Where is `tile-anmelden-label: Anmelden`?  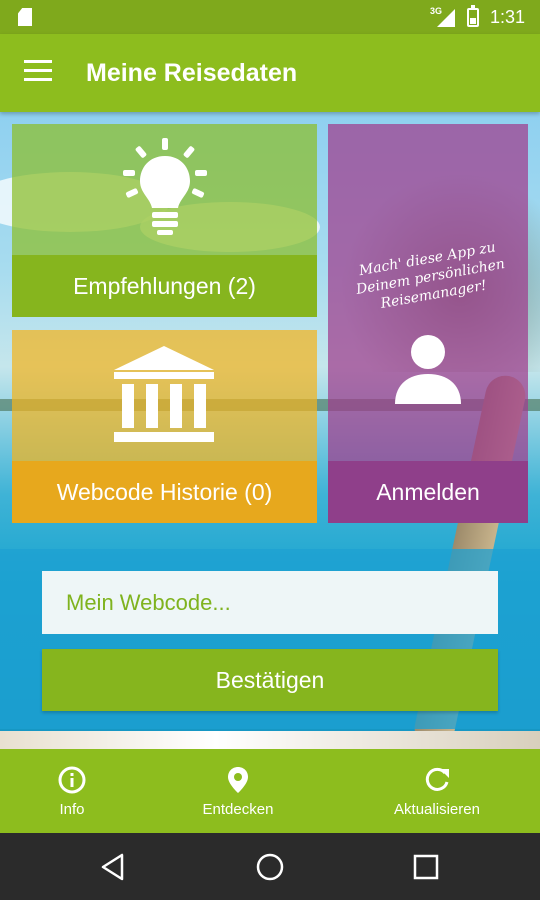
tile-anmelden-label: Anmelden is located at coordinates (428, 492).